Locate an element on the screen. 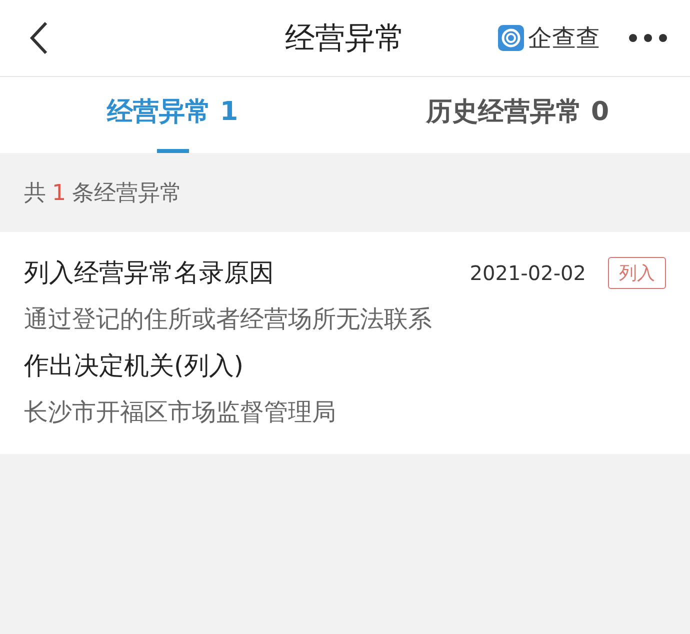 This screenshot has height=634, width=690. more-icon is located at coordinates (648, 38).